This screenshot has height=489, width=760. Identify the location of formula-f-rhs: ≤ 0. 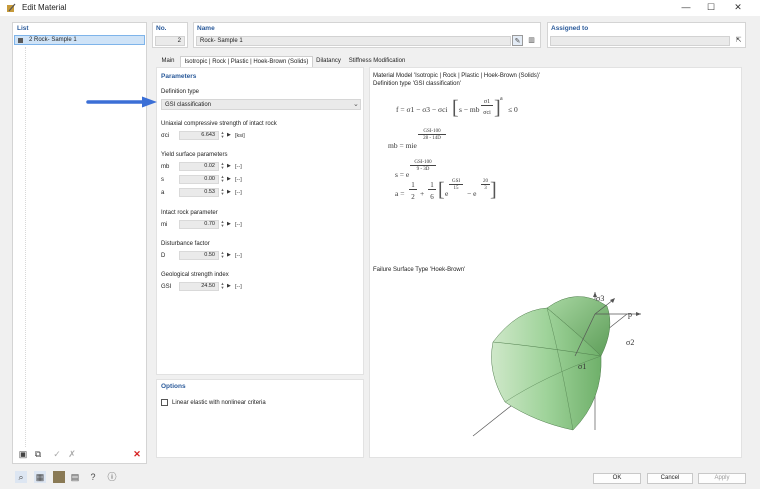
(513, 109).